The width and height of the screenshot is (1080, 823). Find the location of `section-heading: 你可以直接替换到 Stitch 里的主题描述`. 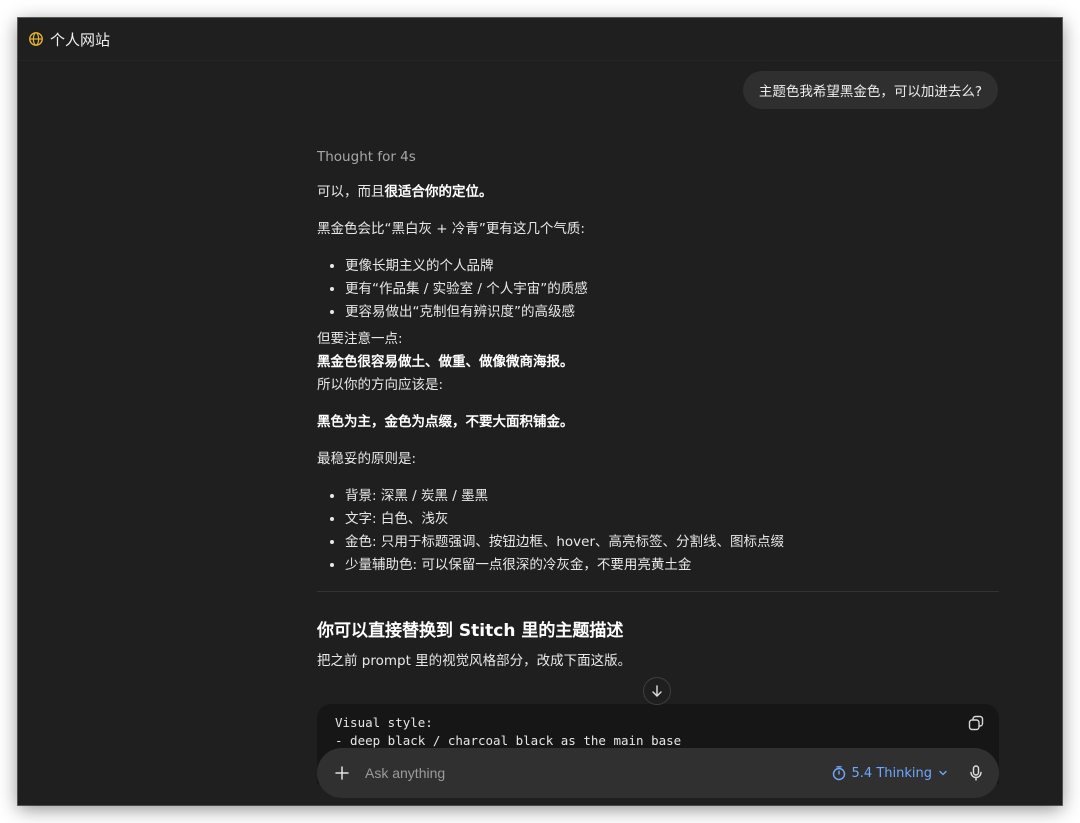

section-heading: 你可以直接替换到 Stitch 里的主题描述 is located at coordinates (470, 631).